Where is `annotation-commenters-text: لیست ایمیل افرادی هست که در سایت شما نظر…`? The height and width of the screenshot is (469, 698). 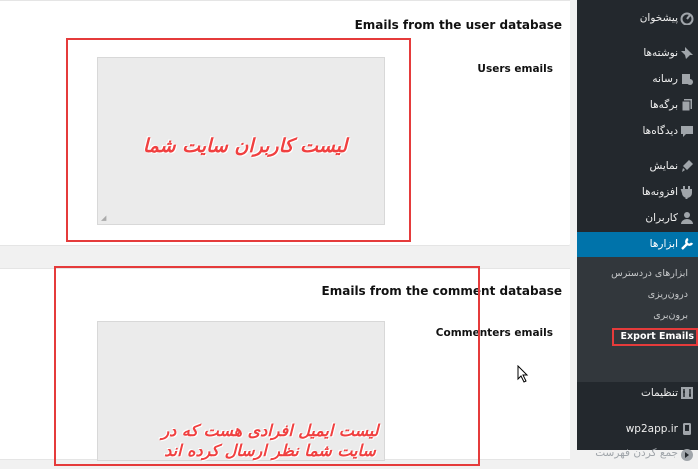 annotation-commenters-text: لیست ایمیل افرادی هست که در سایت شما نظر… is located at coordinates (270, 441).